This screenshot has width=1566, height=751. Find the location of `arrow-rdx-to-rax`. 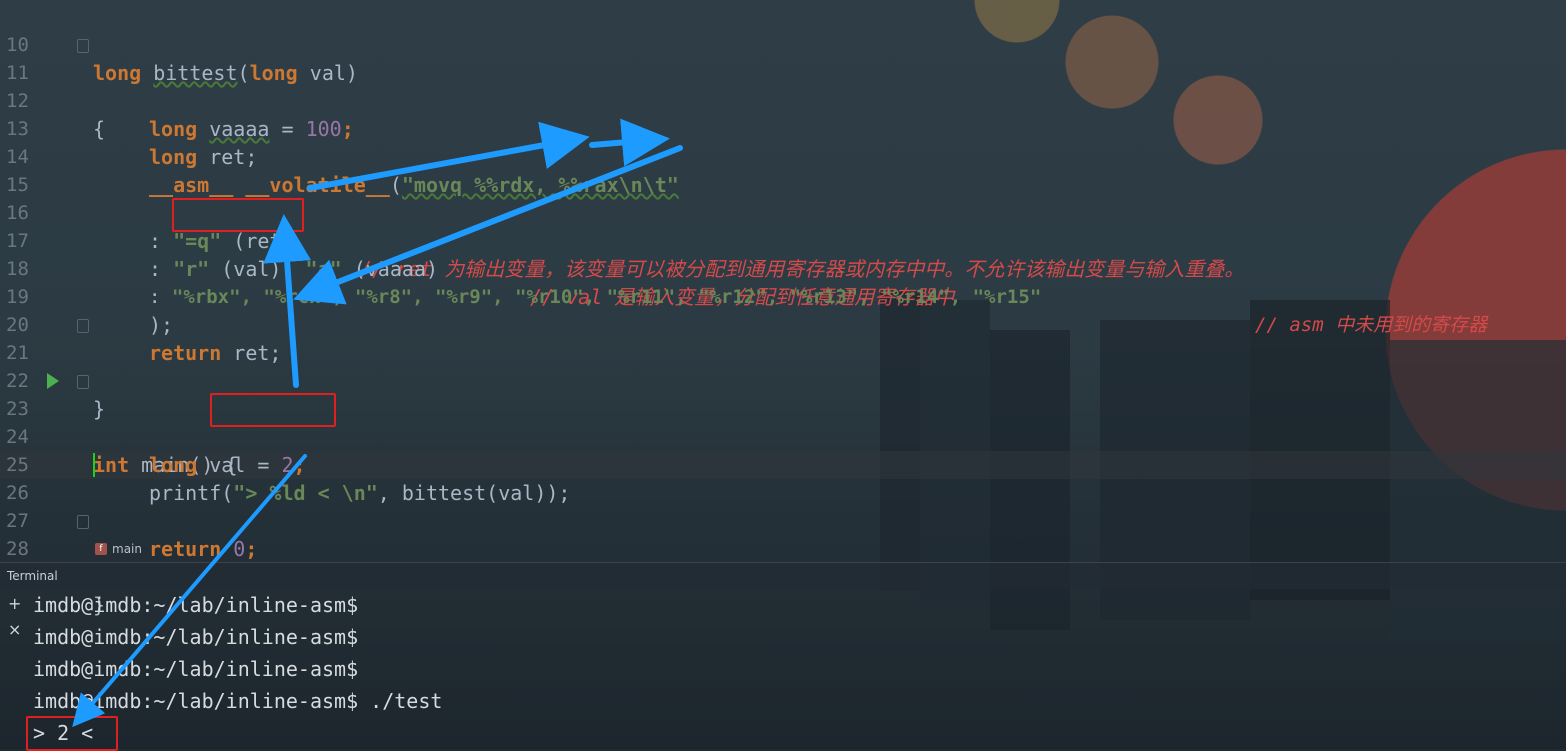

arrow-rdx-to-rax is located at coordinates (629, 142).